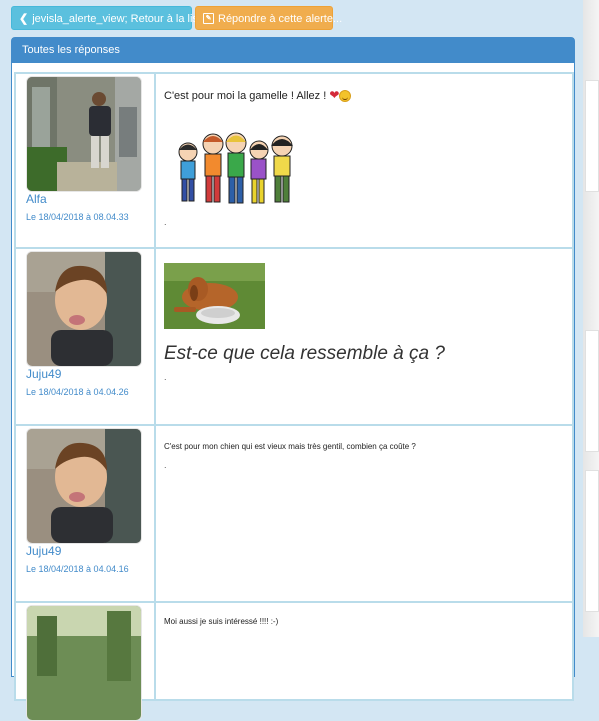  Describe the element at coordinates (235, 168) in the screenshot. I see `cartoon-kids-image` at that location.